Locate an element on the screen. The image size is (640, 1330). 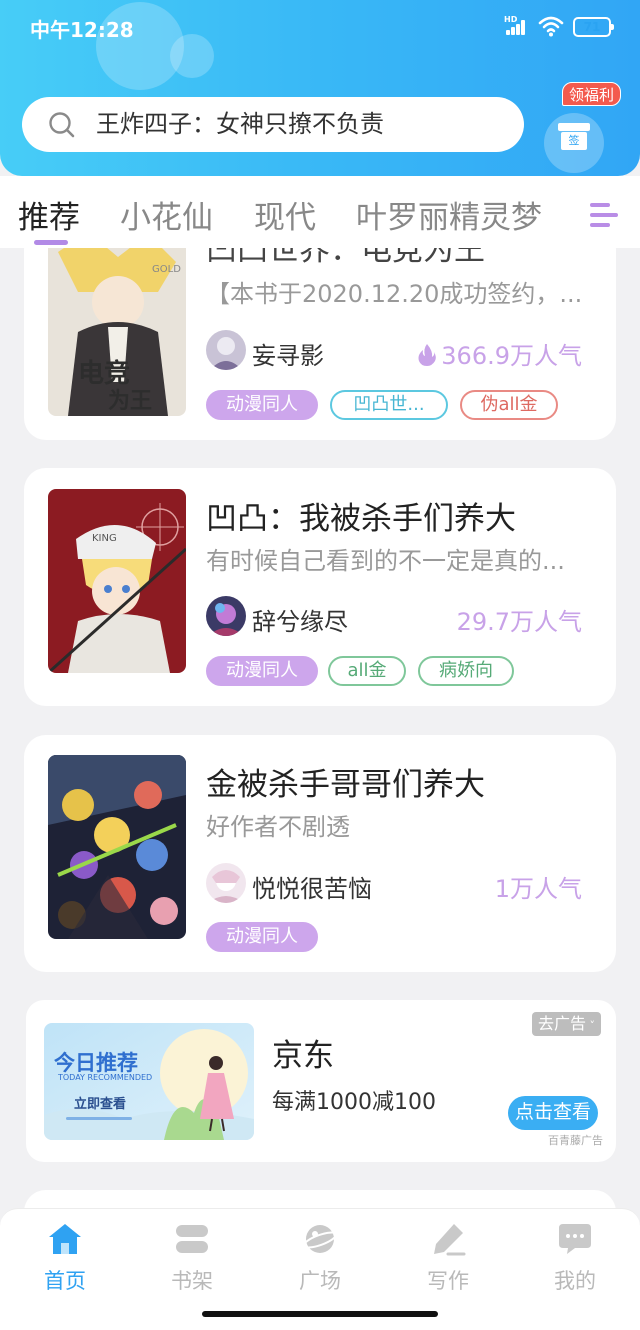
search-bar: 王炸四子：女神只撩不负责 is located at coordinates (273, 124).